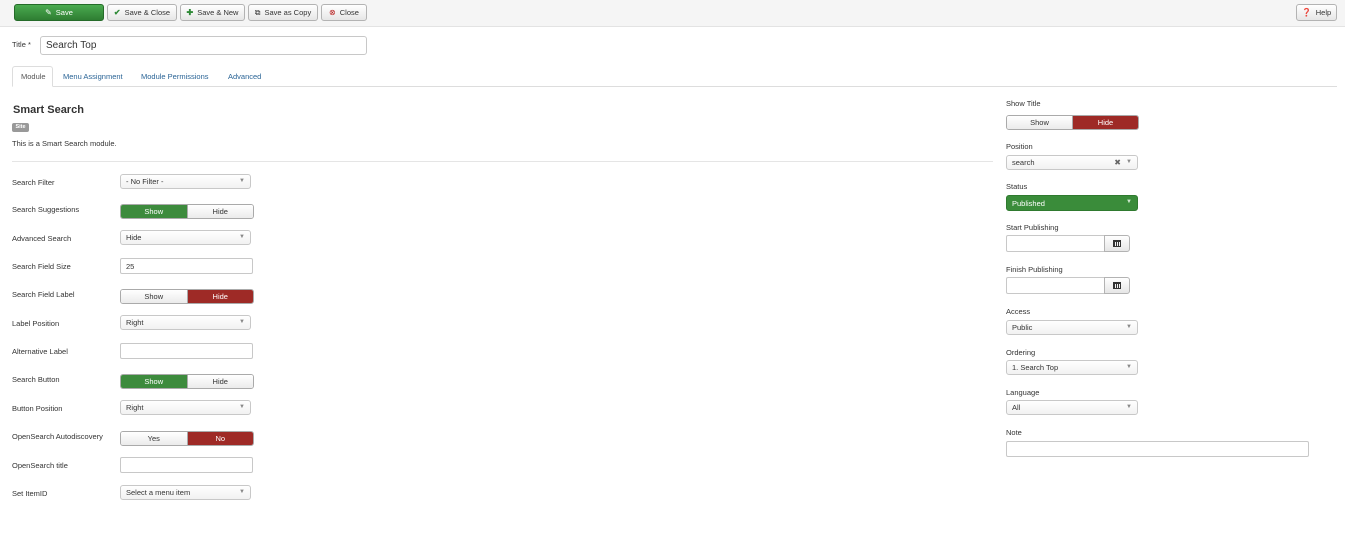 Image resolution: width=1345 pixels, height=535 pixels. What do you see at coordinates (64, 143) in the screenshot?
I see `module-description: This is a Smart Search module.` at bounding box center [64, 143].